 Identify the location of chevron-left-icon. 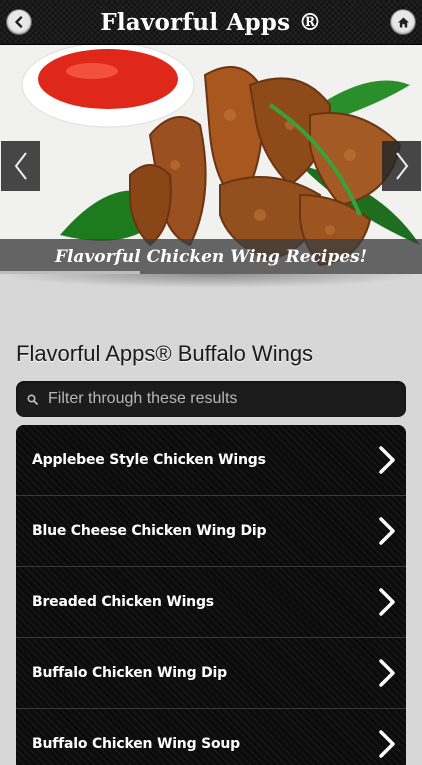
(20, 166).